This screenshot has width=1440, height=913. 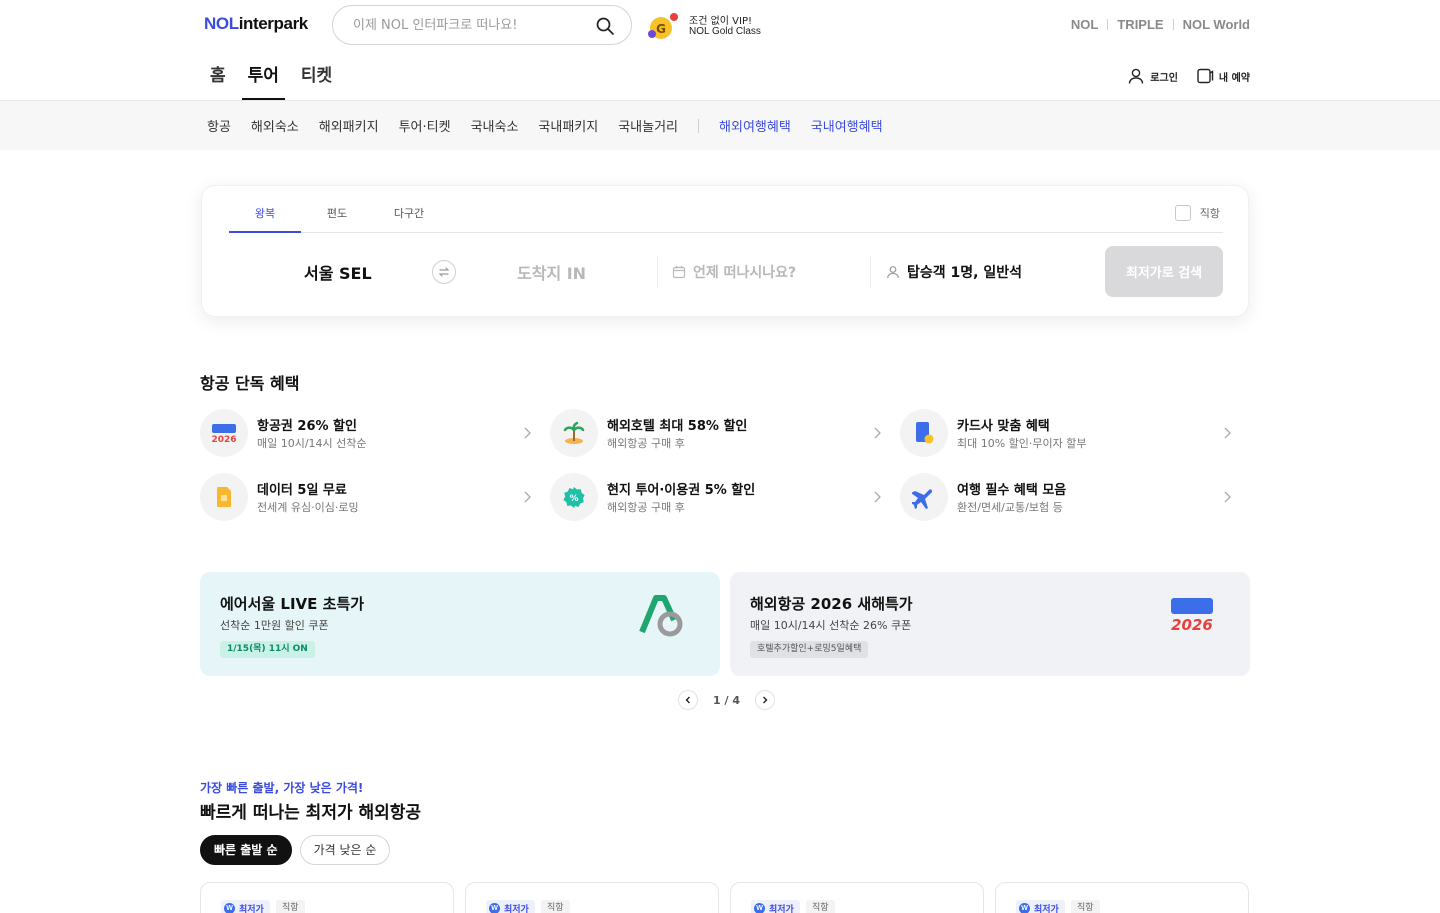 I want to click on next-button, so click(x=764, y=700).